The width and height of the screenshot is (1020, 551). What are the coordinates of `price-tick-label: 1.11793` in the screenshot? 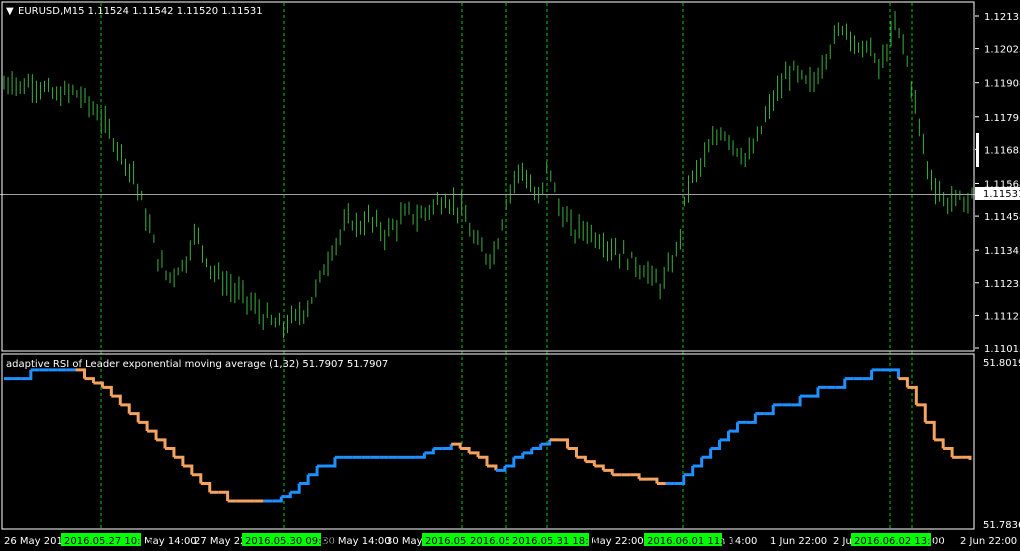 It's located at (1002, 118).